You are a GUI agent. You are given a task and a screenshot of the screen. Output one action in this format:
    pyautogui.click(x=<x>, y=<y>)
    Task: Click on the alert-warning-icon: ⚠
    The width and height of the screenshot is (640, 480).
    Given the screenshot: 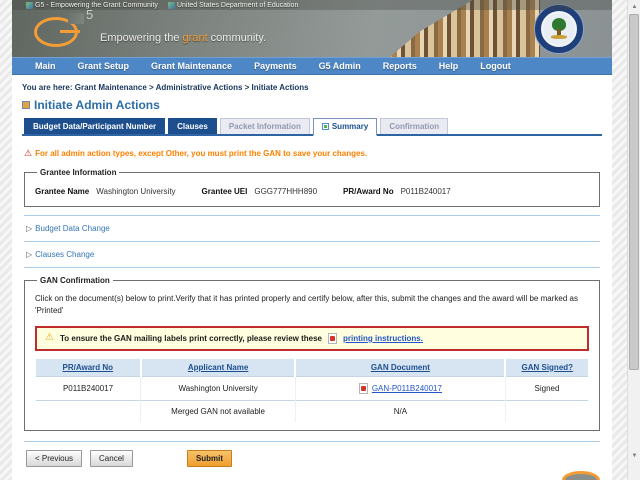 What is the action you would take?
    pyautogui.click(x=49, y=338)
    